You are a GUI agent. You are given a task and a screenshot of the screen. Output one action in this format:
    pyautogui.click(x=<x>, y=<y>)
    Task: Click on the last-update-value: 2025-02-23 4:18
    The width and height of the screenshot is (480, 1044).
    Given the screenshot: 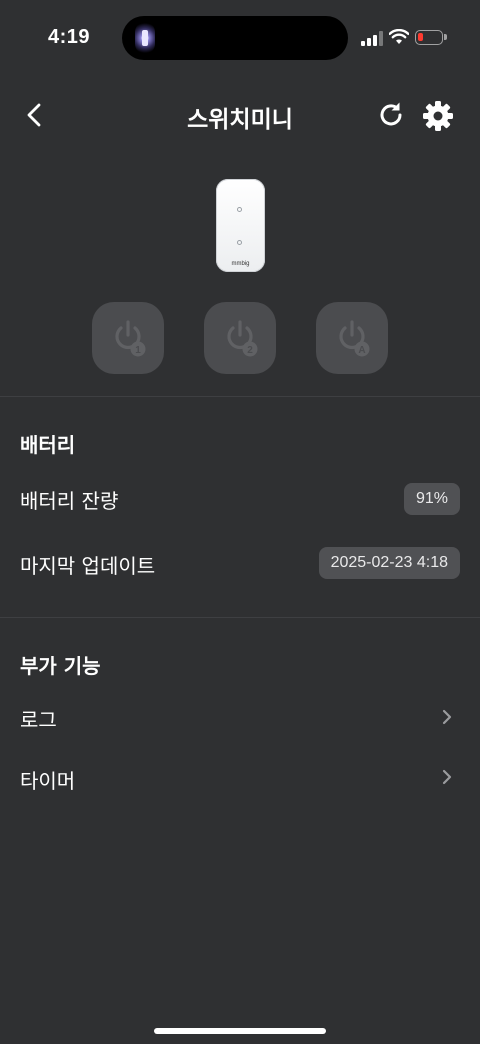 What is the action you would take?
    pyautogui.click(x=389, y=563)
    